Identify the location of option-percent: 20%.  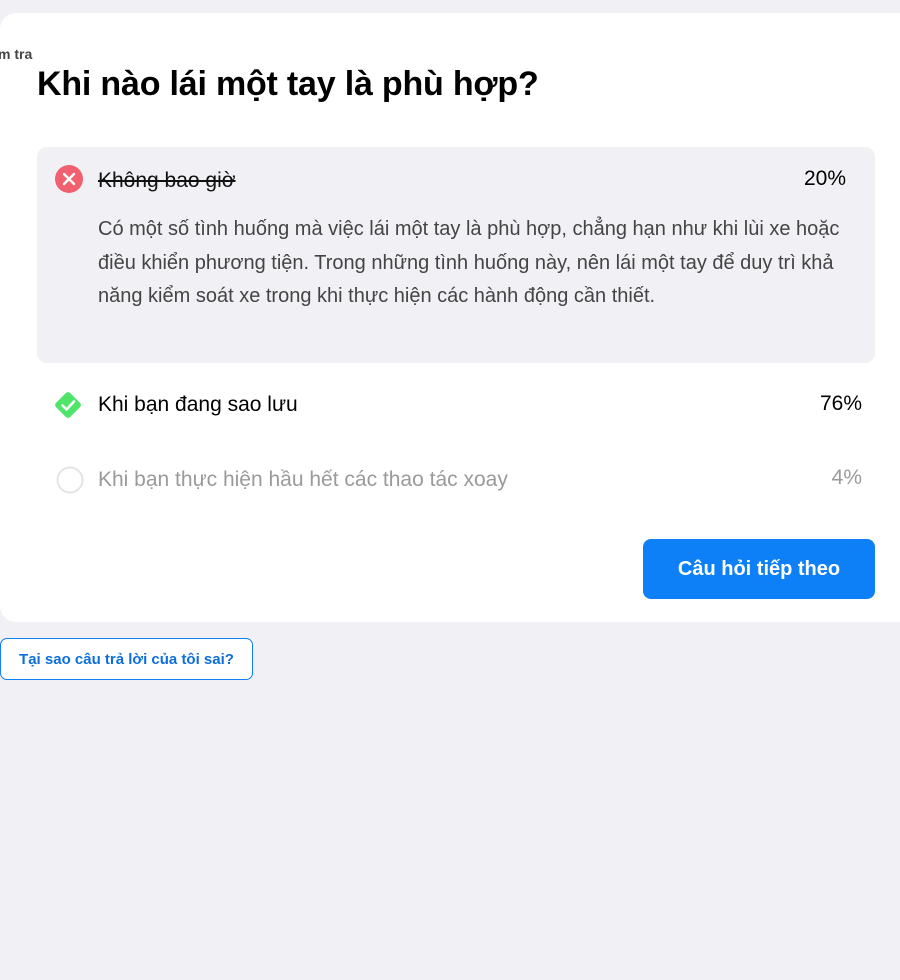
(824, 178).